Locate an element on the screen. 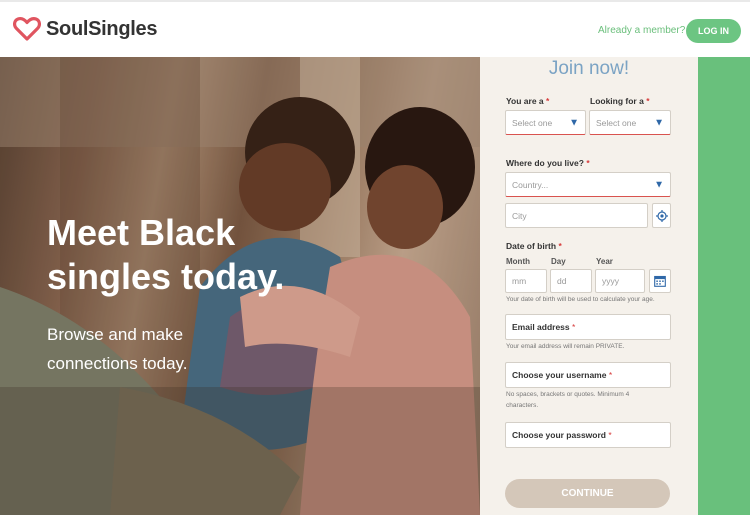 The width and height of the screenshot is (750, 515). login-button: LOG IN is located at coordinates (713, 31).